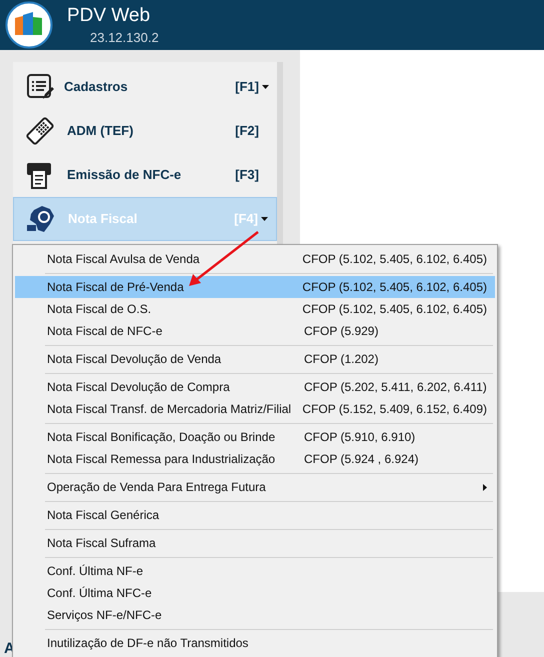  I want to click on menu-item-label: Nota Fiscal Bonificação, Doação ou Brinde, so click(161, 437).